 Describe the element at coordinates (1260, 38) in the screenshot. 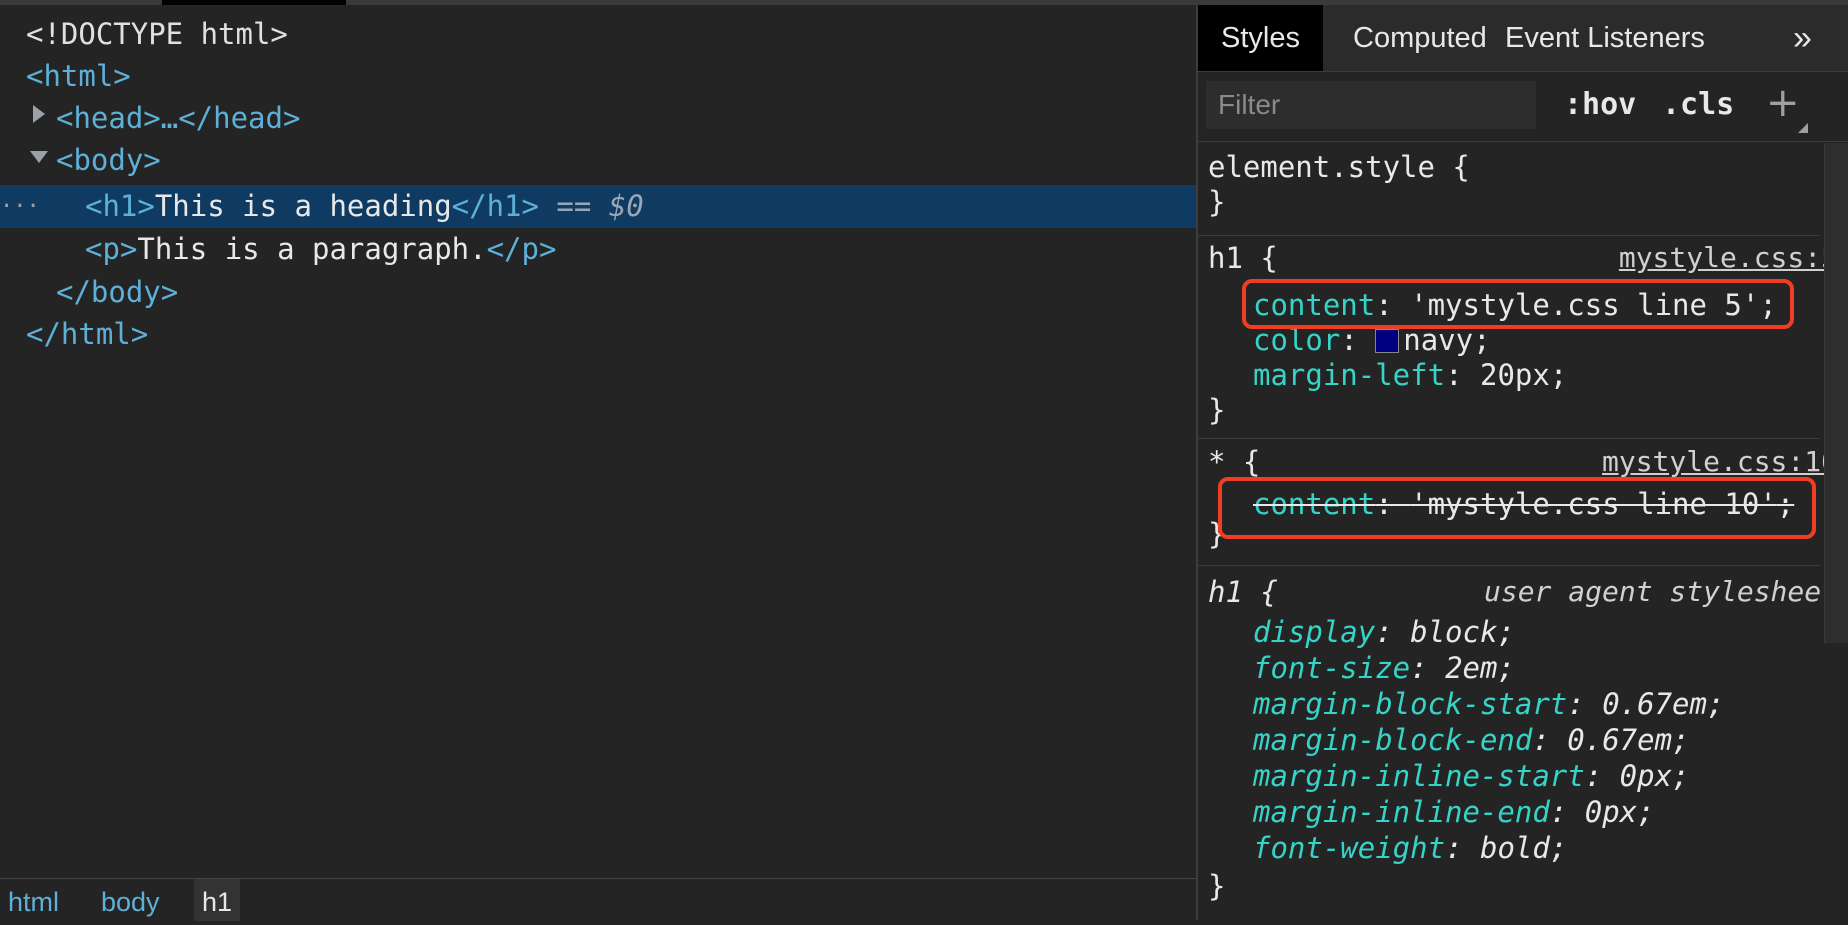

I see `tab-styles: Styles` at that location.